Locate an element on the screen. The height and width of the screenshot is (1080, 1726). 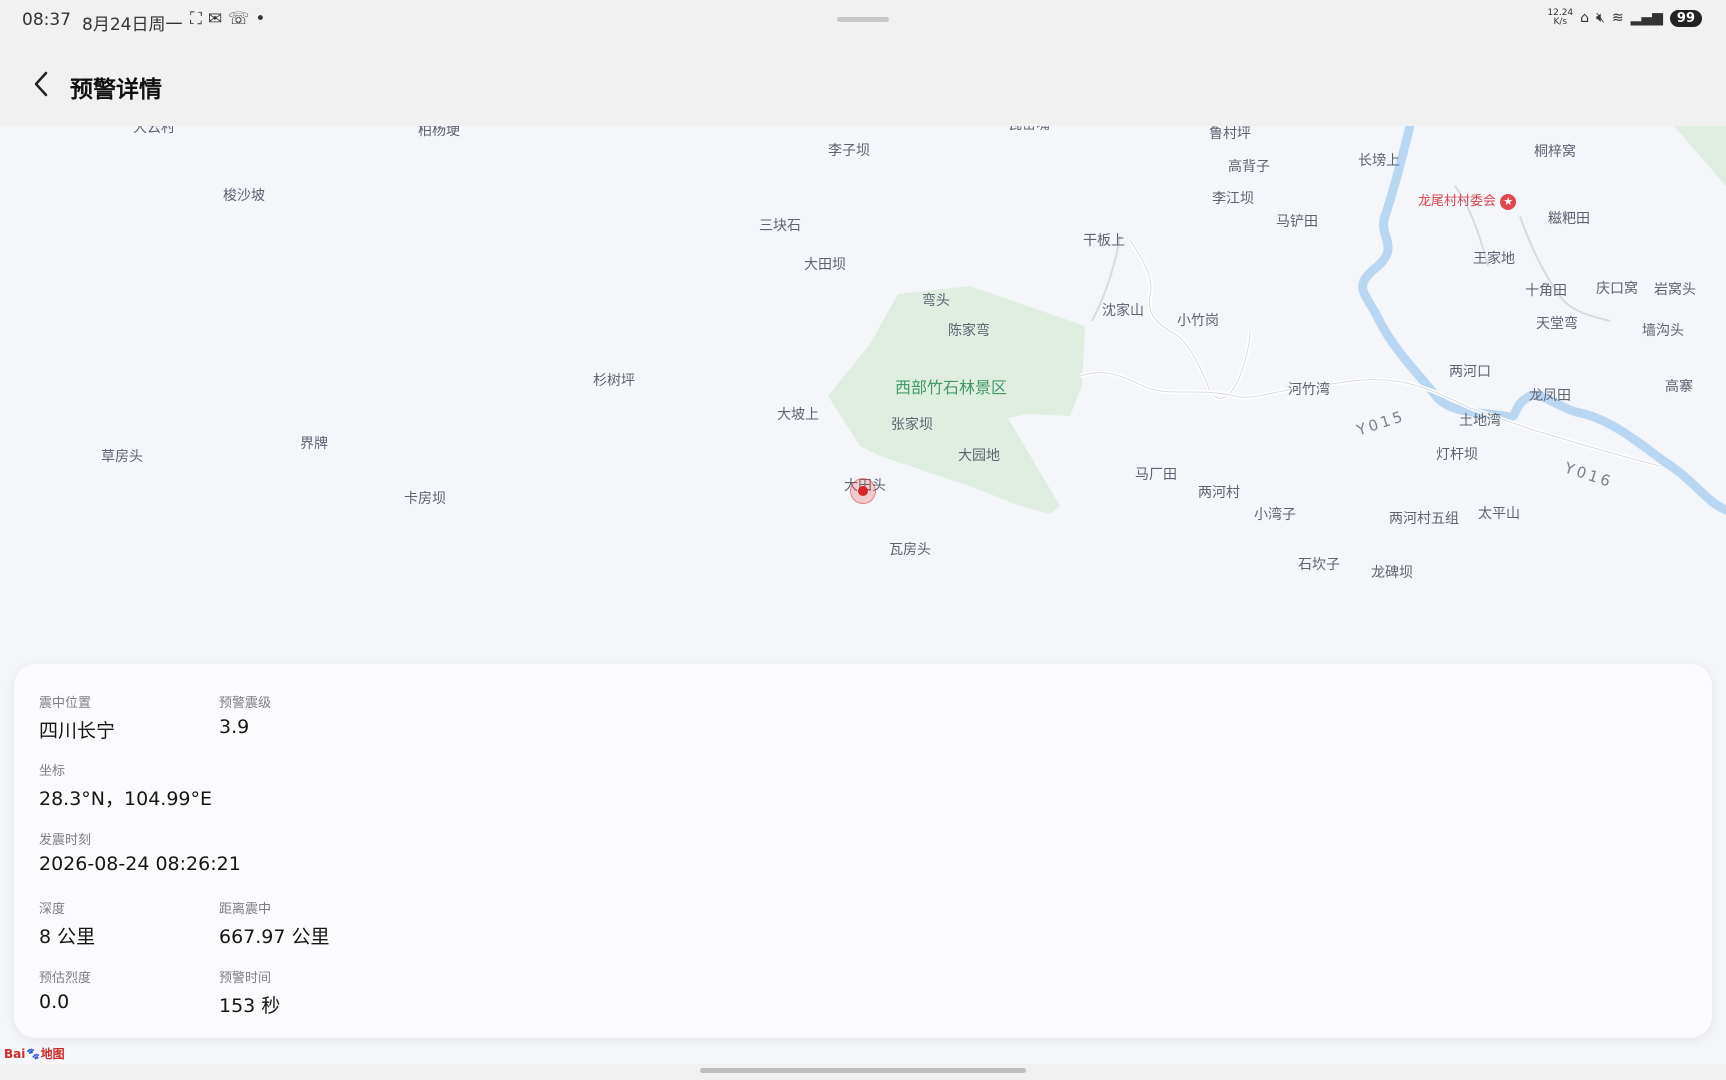
map-label: 石坎子 is located at coordinates (1319, 565).